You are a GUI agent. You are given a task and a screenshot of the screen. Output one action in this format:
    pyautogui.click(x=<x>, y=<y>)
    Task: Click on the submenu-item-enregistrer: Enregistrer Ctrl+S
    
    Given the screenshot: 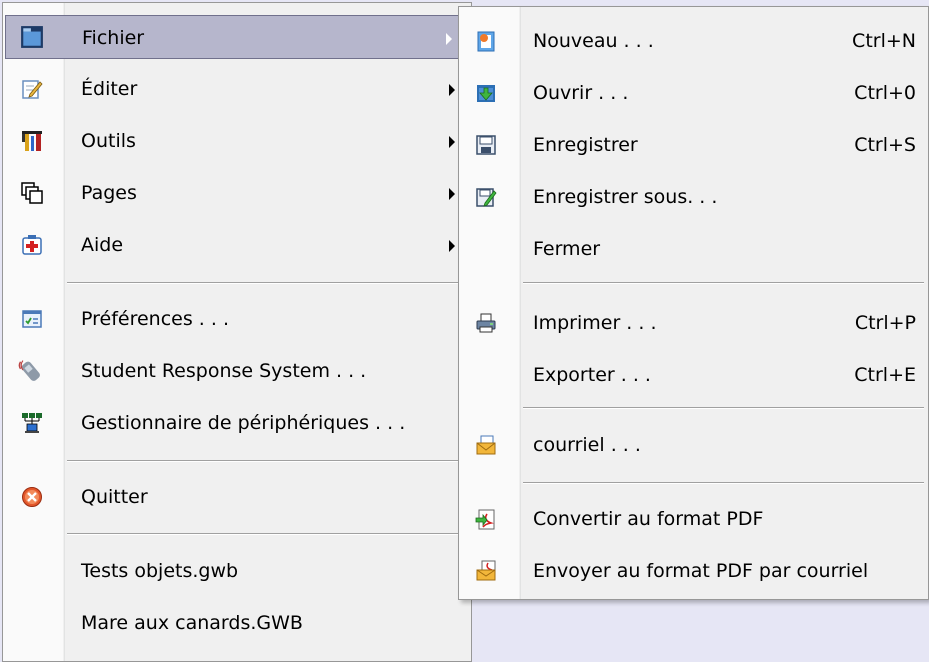 What is the action you would take?
    pyautogui.click(x=693, y=145)
    